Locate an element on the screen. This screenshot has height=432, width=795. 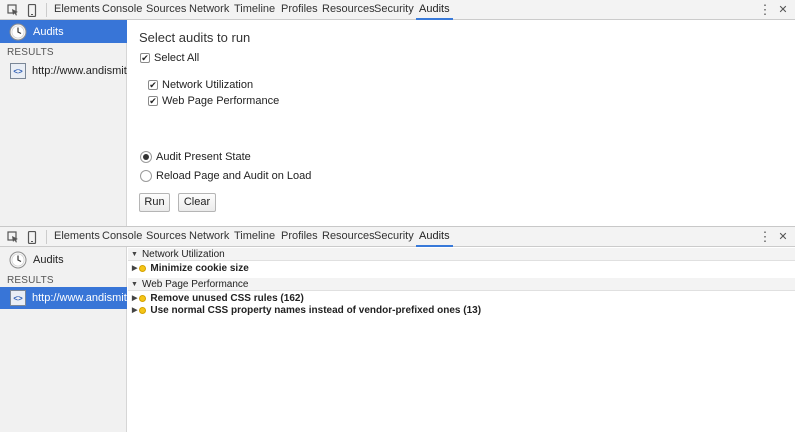
radio-unselected-icon is located at coordinates (146, 176).